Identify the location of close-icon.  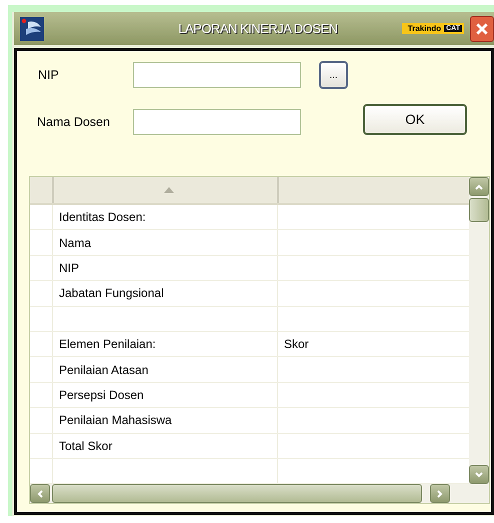
(482, 29).